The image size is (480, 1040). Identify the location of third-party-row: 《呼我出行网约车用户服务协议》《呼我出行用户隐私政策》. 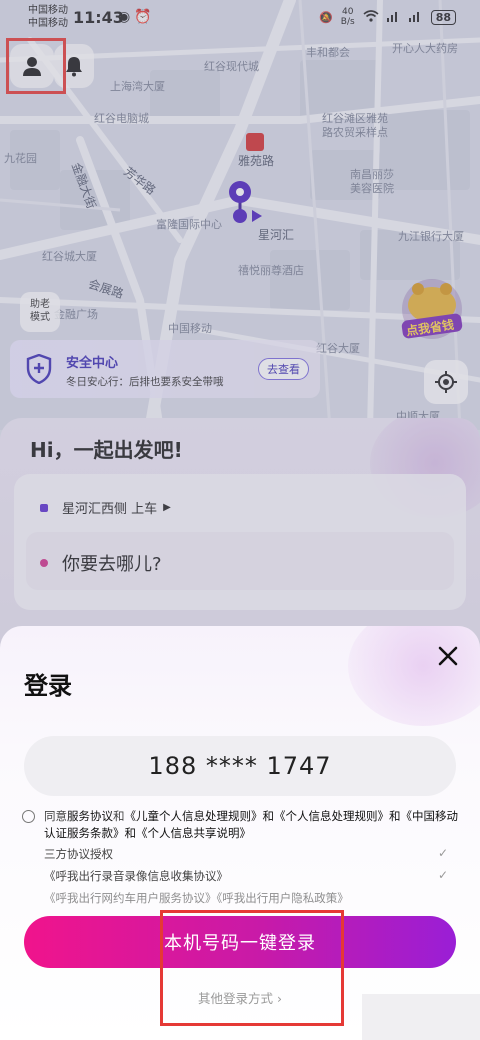
(246, 898).